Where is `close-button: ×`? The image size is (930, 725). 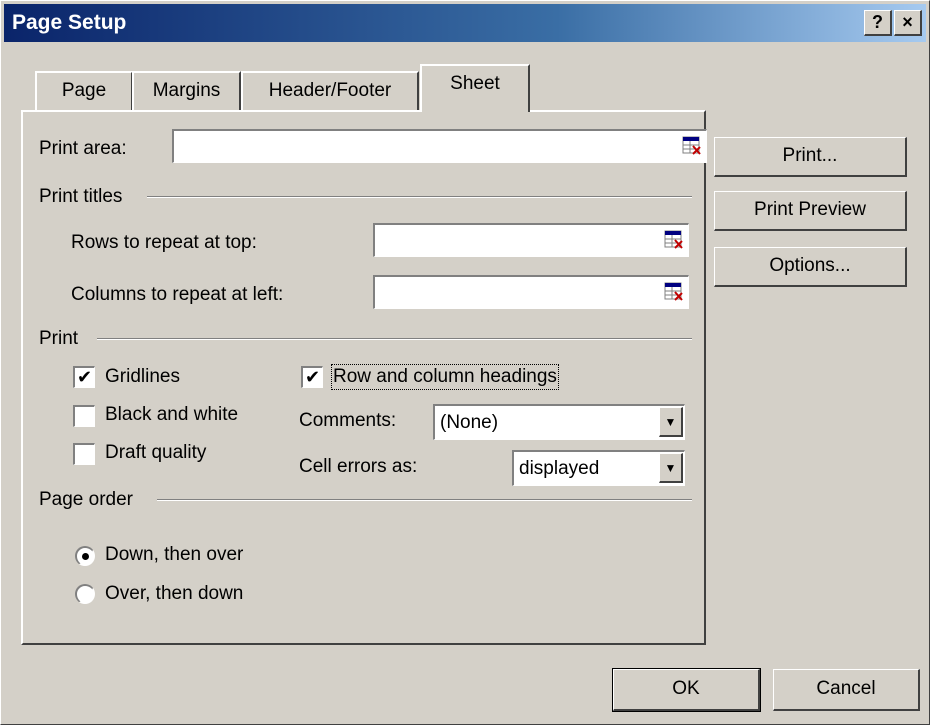
close-button: × is located at coordinates (908, 23).